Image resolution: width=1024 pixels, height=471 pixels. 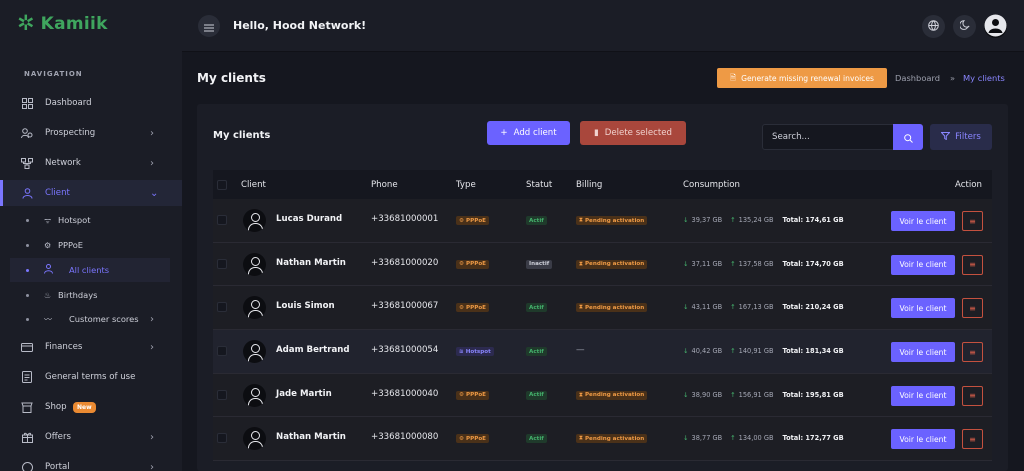 What do you see at coordinates (964, 26) in the screenshot?
I see `theme-toggle-button` at bounding box center [964, 26].